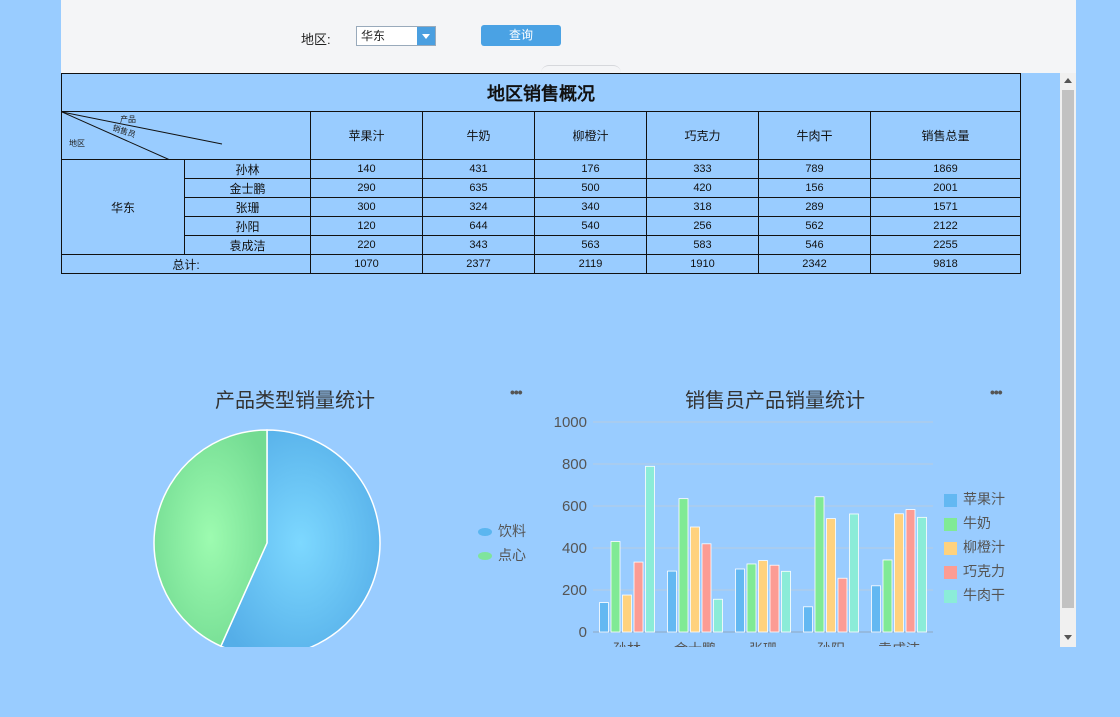 Image resolution: width=1120 pixels, height=717 pixels. Describe the element at coordinates (974, 571) in the screenshot. I see `bar-legend-item: 巧克力` at that location.